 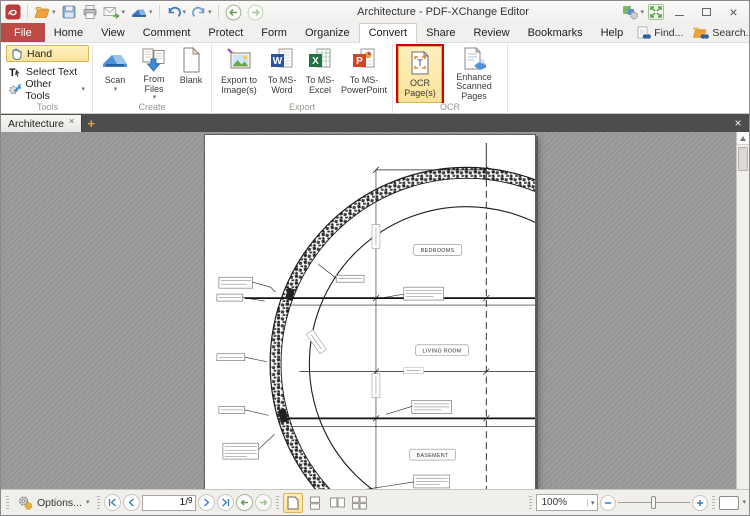 I want to click on fullscreen-button, so click(x=656, y=12).